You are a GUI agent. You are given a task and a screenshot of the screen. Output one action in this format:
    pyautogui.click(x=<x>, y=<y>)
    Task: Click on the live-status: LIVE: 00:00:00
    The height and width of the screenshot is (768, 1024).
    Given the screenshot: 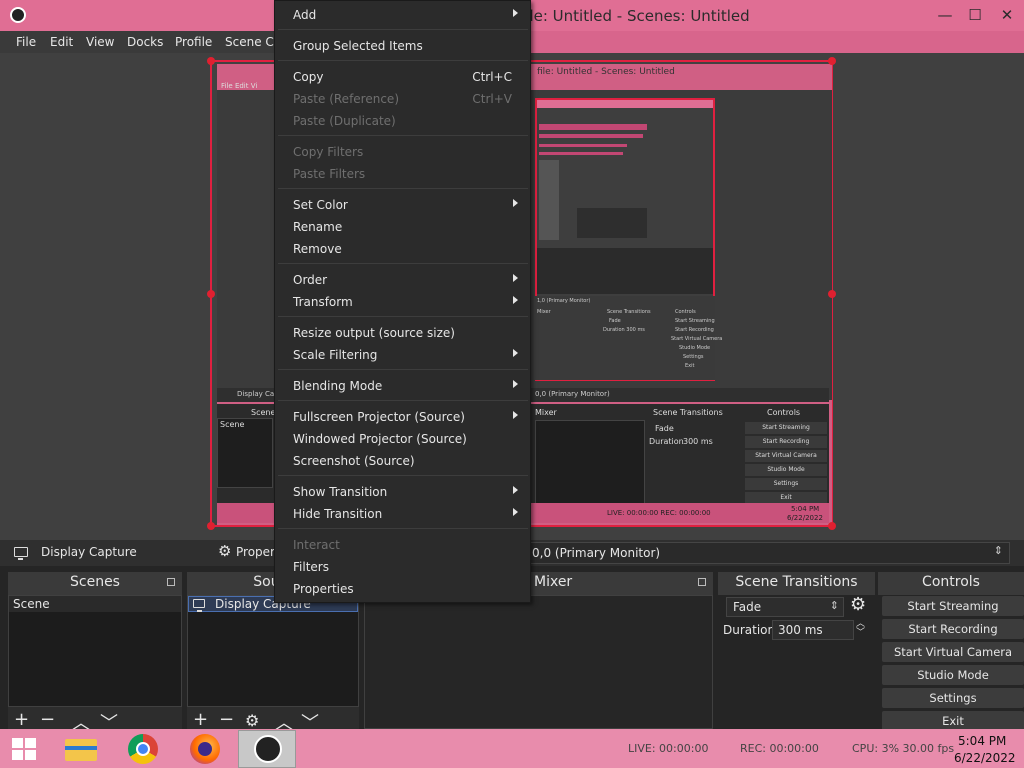 What is the action you would take?
    pyautogui.click(x=668, y=748)
    